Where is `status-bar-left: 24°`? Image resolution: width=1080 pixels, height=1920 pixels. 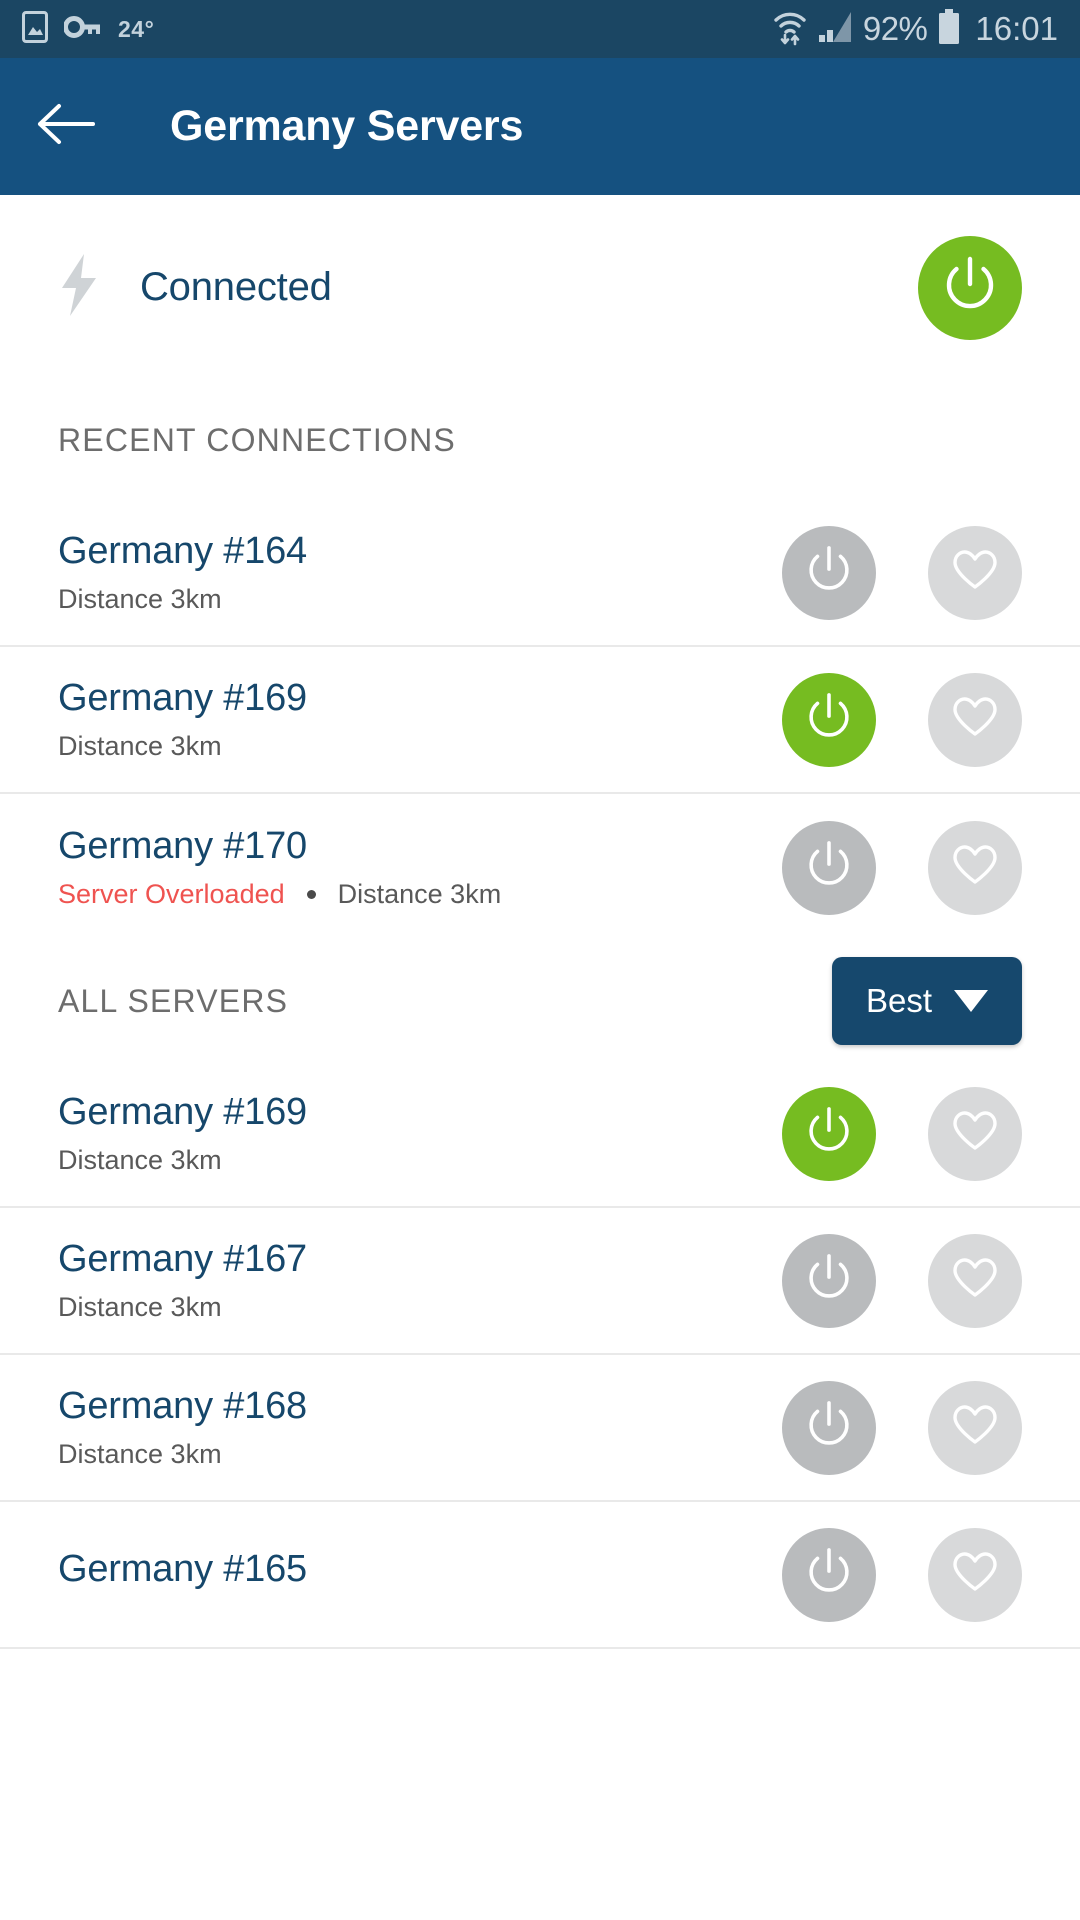
status-bar-left: 24° is located at coordinates (88, 29).